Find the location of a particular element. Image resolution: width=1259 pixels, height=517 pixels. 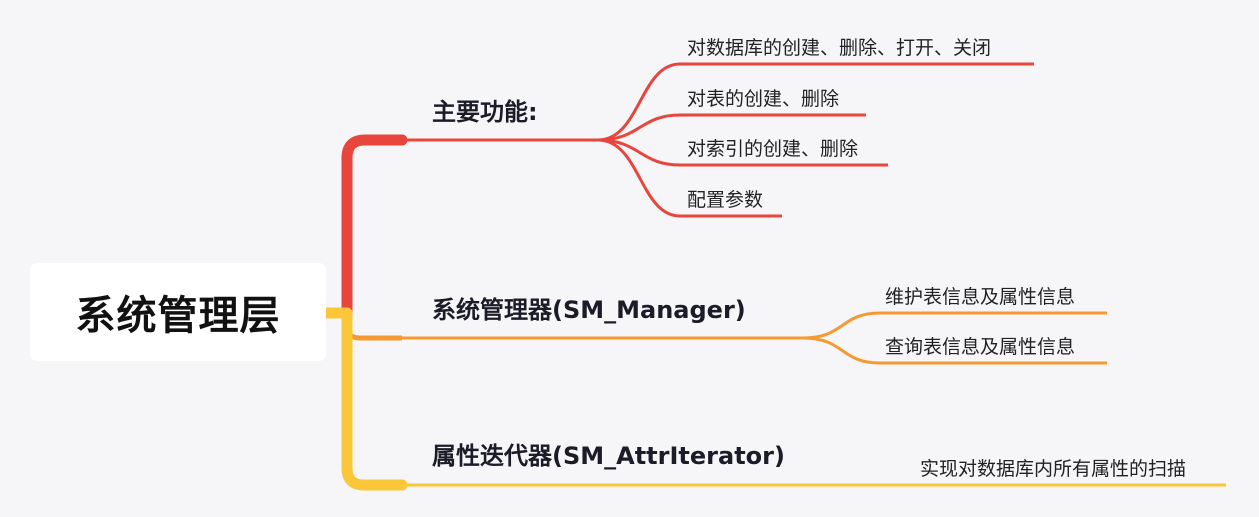

leaf-scan-attrs: 实现对数据库内所有属性的扫描 is located at coordinates (1053, 467).